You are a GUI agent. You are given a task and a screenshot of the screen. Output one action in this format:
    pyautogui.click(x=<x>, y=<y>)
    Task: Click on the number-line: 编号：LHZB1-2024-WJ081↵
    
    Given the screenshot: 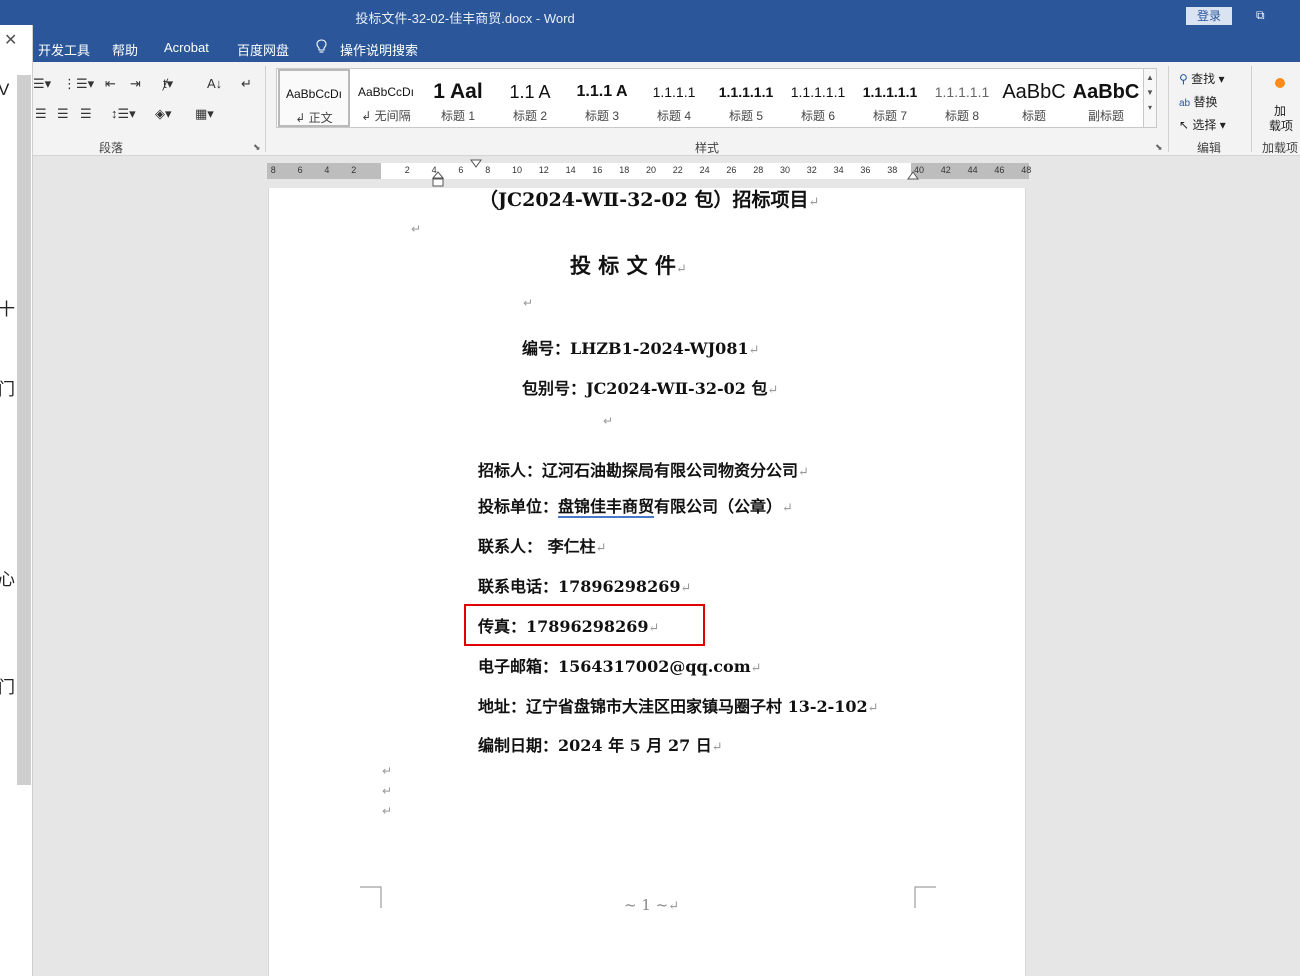 What is the action you would take?
    pyautogui.click(x=641, y=347)
    